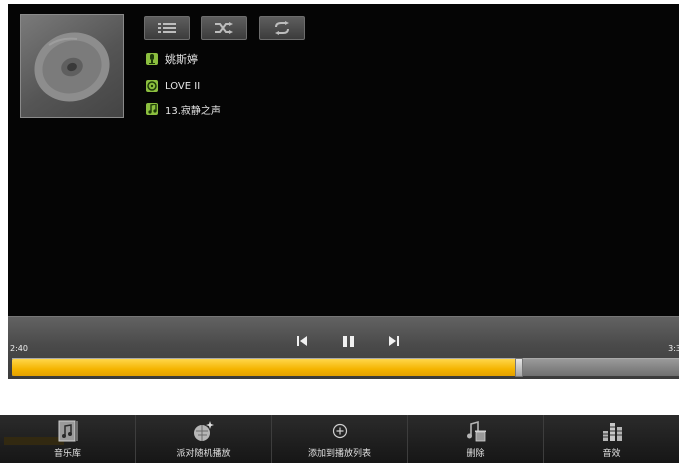  What do you see at coordinates (265, 367) in the screenshot?
I see `progress-fill` at bounding box center [265, 367].